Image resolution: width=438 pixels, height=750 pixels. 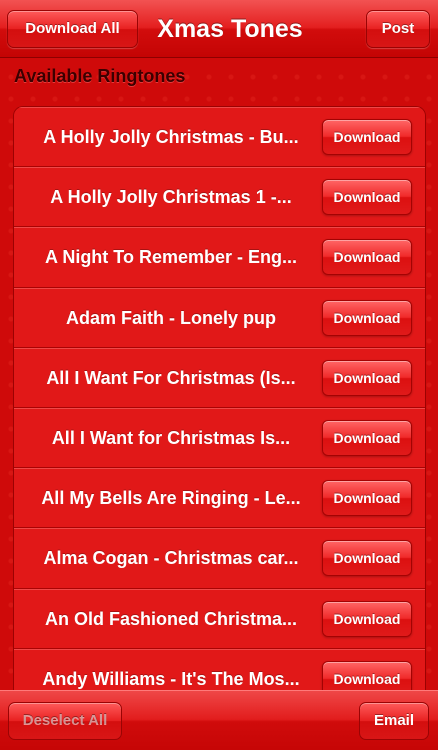 I want to click on list-item: A Holly Jolly Christmas 1 -... Download, so click(x=219, y=197).